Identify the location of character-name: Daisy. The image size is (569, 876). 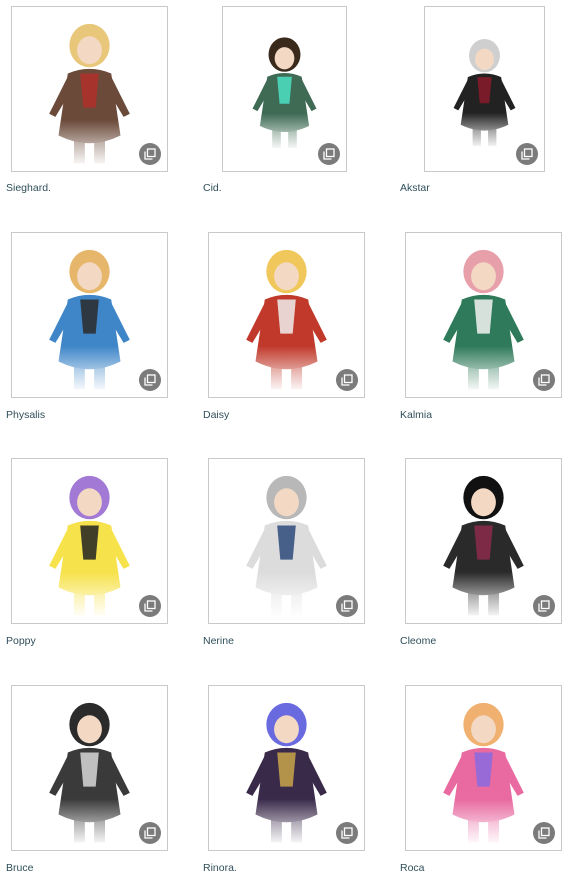
(216, 415).